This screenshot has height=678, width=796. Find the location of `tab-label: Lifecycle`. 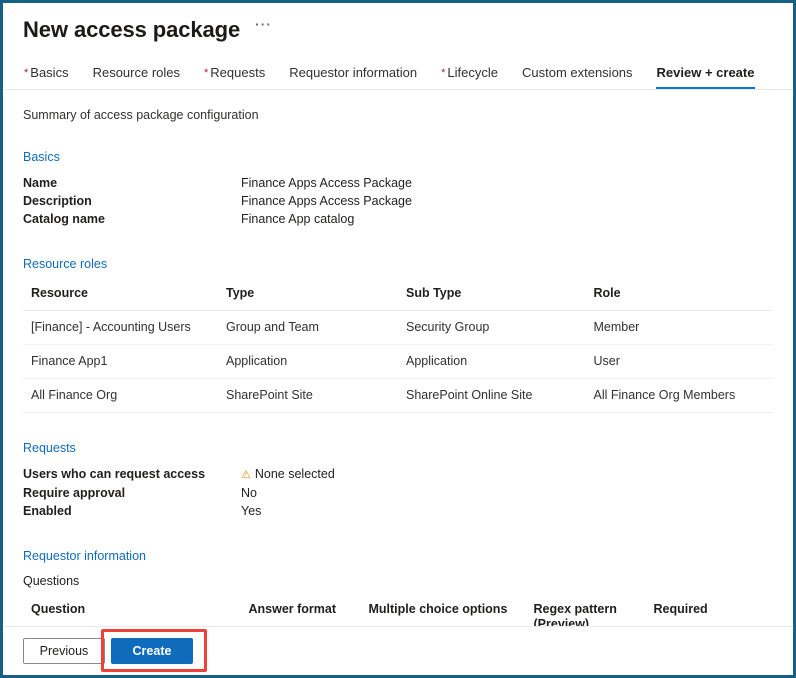

tab-label: Lifecycle is located at coordinates (472, 72).